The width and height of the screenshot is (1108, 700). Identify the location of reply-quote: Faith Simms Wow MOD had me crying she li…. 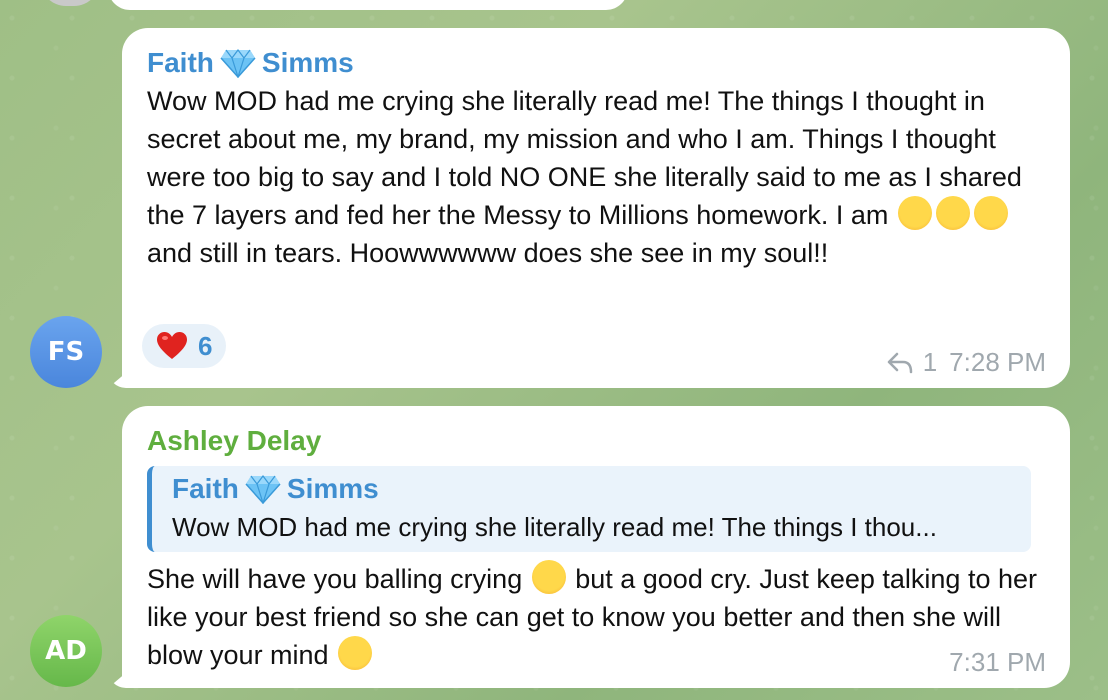
(589, 509).